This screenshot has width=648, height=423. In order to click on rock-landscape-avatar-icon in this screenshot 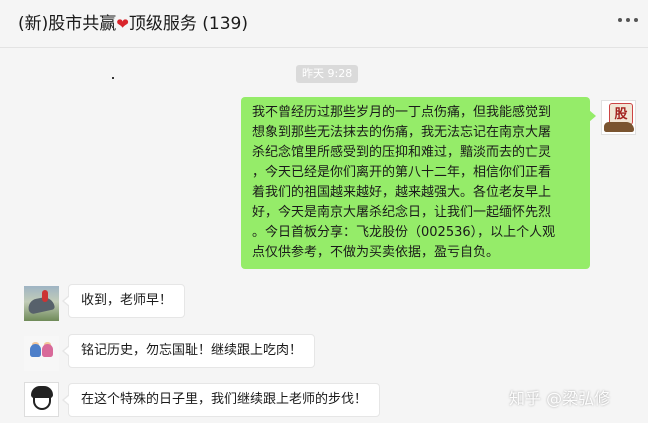, I will do `click(41, 303)`.